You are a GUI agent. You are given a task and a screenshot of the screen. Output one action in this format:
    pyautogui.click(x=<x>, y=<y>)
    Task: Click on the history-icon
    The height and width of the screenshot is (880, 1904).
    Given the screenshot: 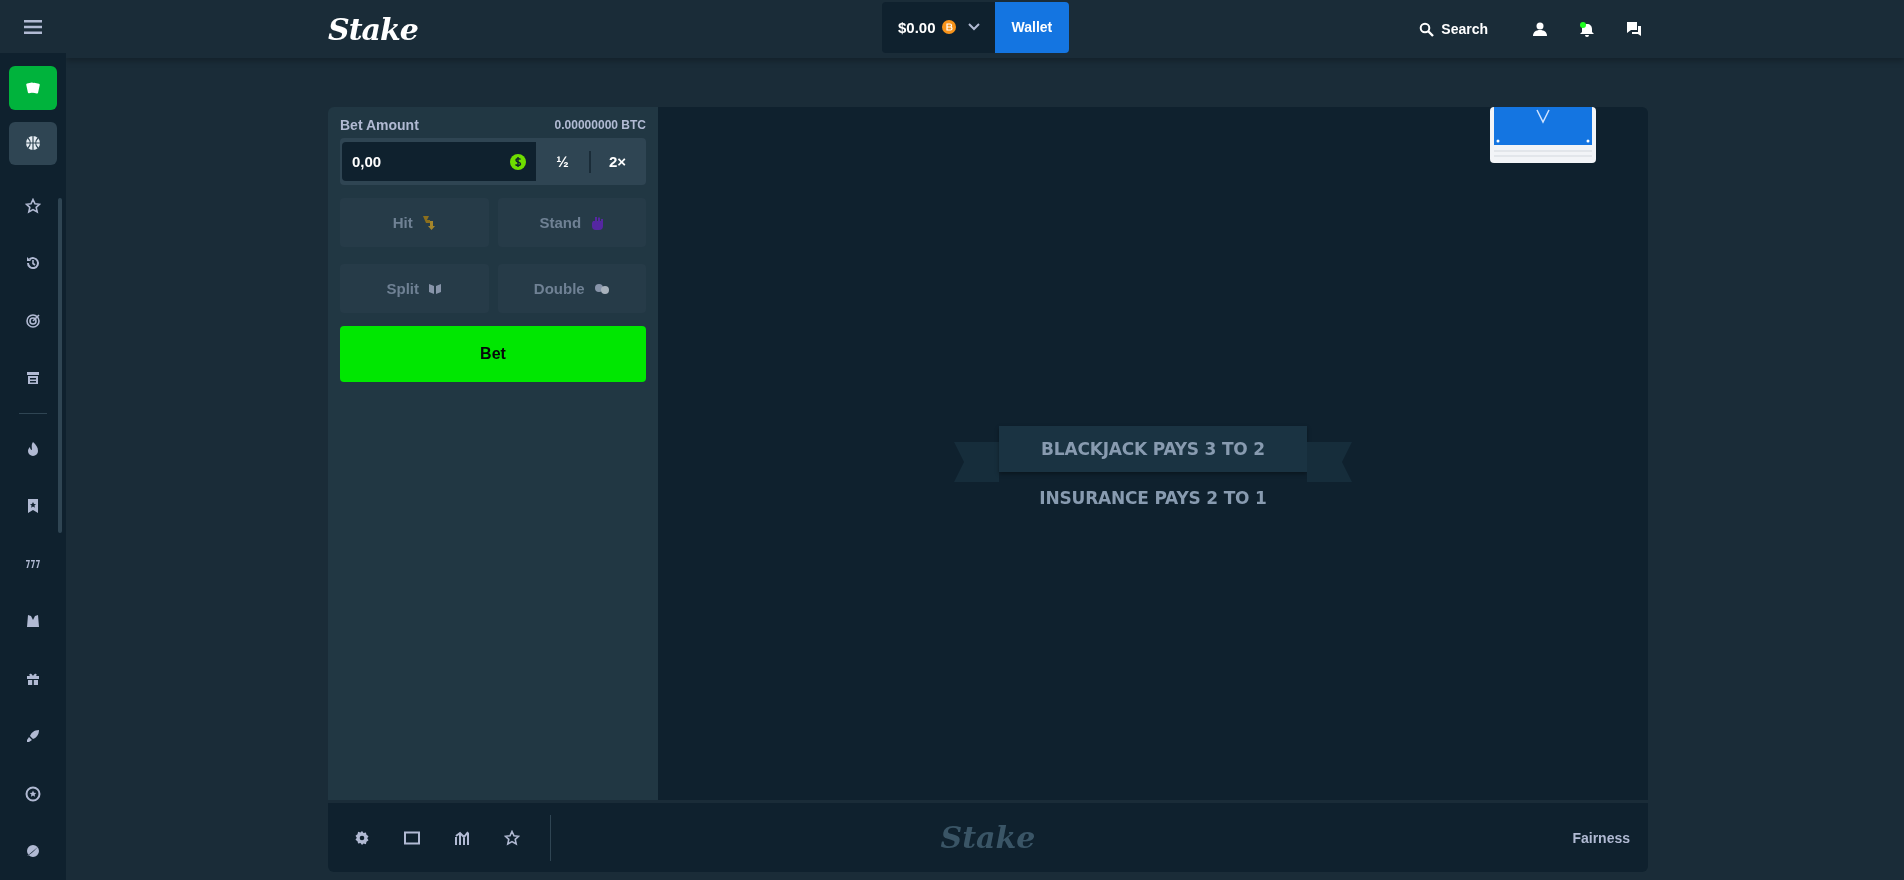 What is the action you would take?
    pyautogui.click(x=33, y=263)
    